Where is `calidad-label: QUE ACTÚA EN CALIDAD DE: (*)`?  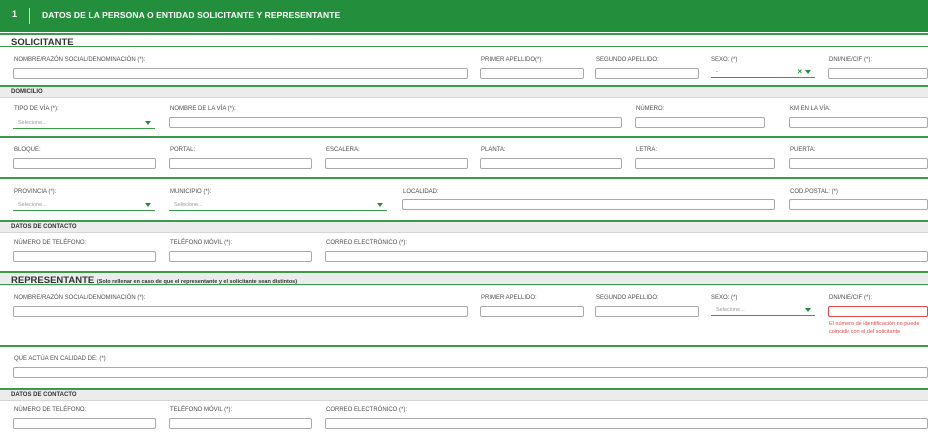
calidad-label: QUE ACTÚA EN CALIDAD DE: (*) is located at coordinates (60, 359).